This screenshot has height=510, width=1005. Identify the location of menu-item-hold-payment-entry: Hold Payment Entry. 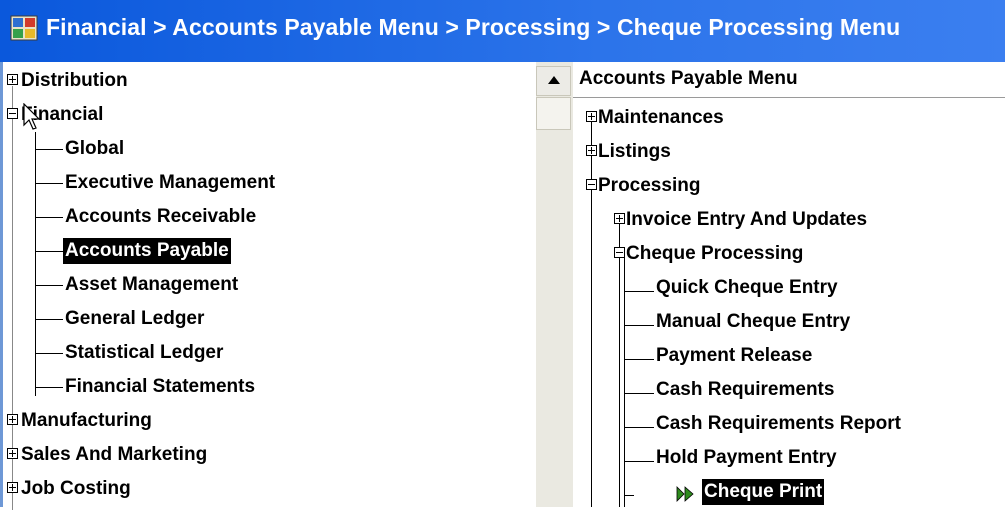
(789, 458).